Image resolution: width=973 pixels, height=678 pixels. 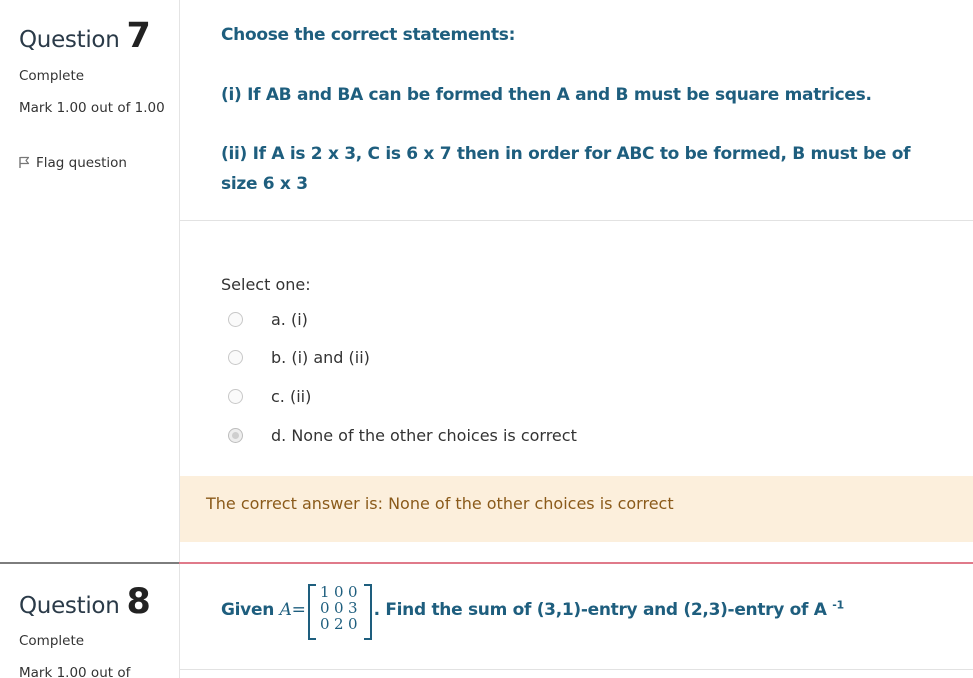 I want to click on matrix-right-bracket, so click(x=367, y=612).